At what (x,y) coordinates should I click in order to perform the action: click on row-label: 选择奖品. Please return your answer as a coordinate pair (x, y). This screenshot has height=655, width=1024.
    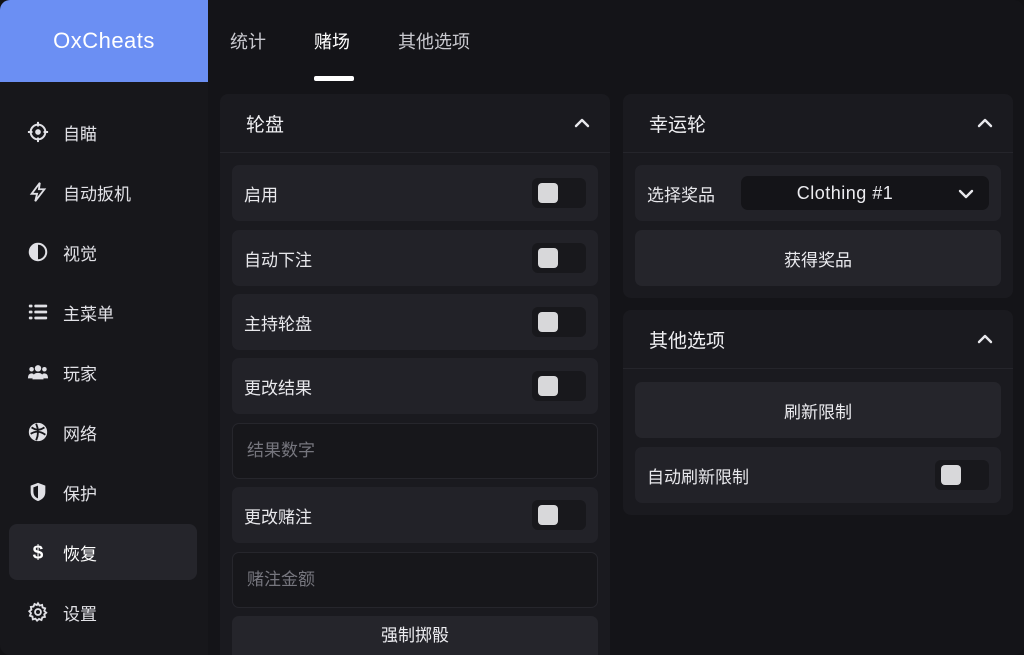
    Looking at the image, I should click on (681, 195).